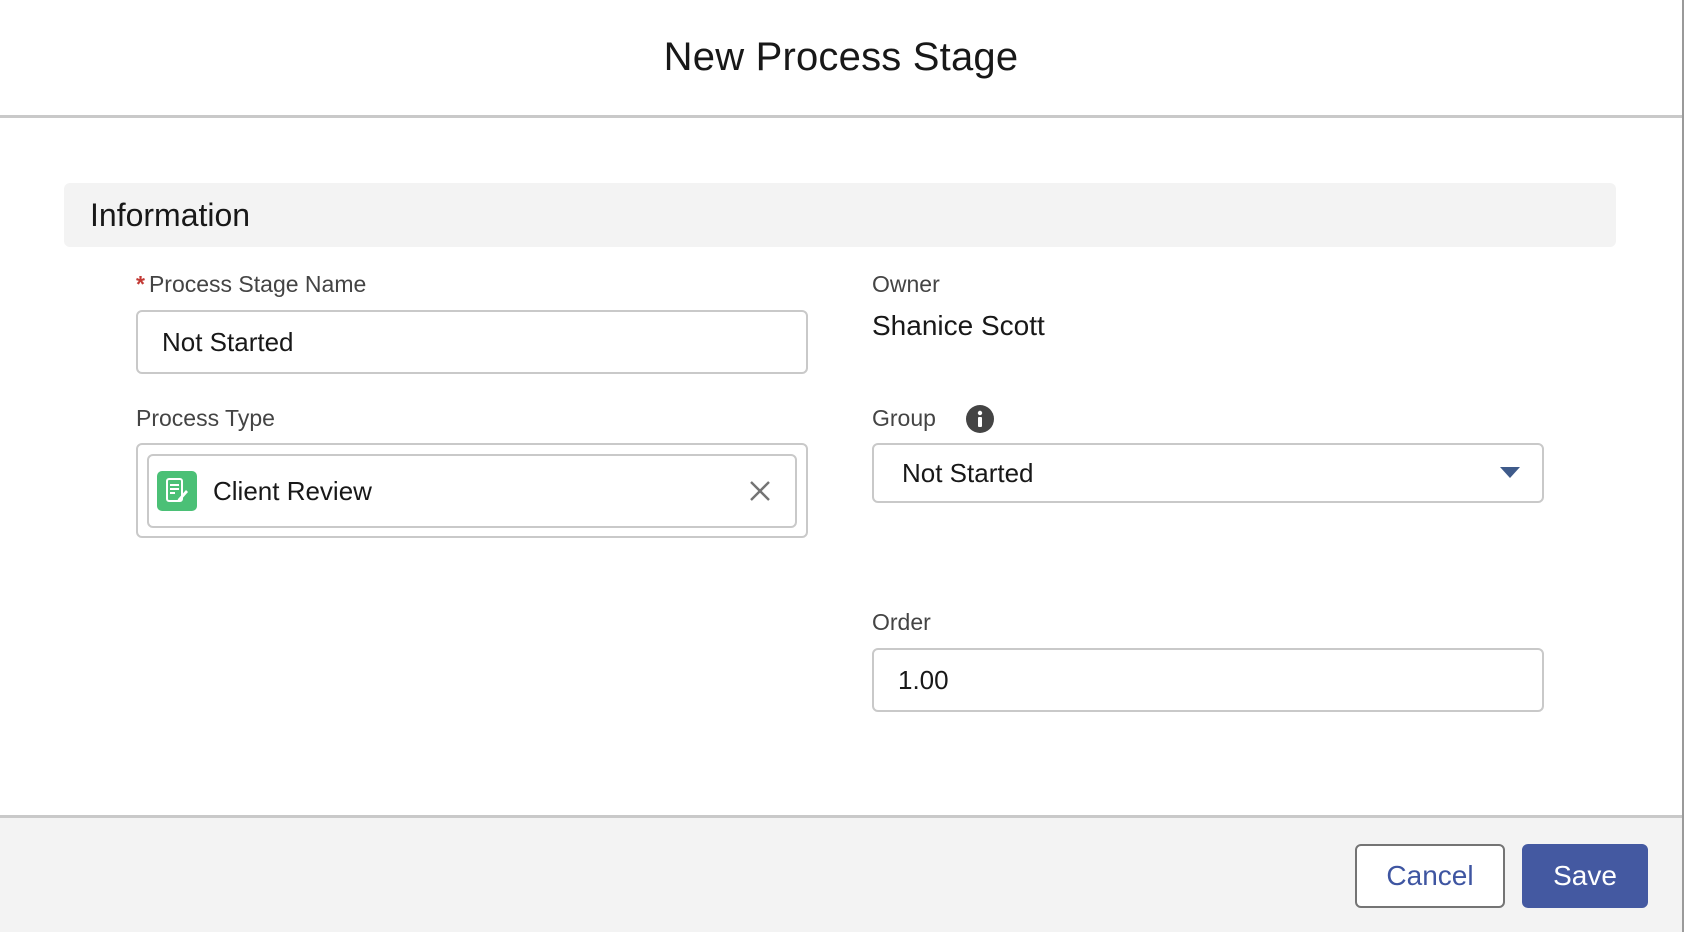 Image resolution: width=1684 pixels, height=932 pixels. I want to click on owner-value: Shanice Scott, so click(958, 325).